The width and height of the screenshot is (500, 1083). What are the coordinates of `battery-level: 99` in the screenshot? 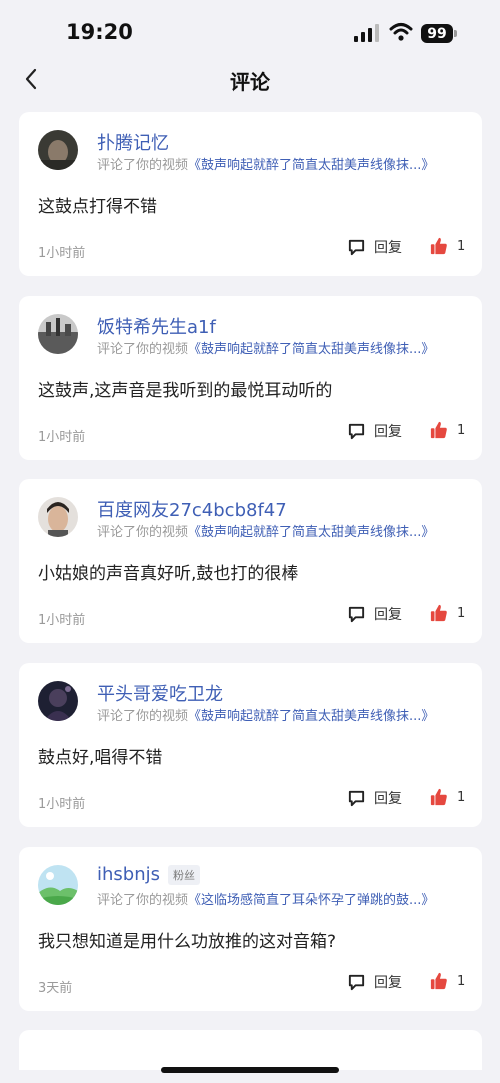 It's located at (437, 33).